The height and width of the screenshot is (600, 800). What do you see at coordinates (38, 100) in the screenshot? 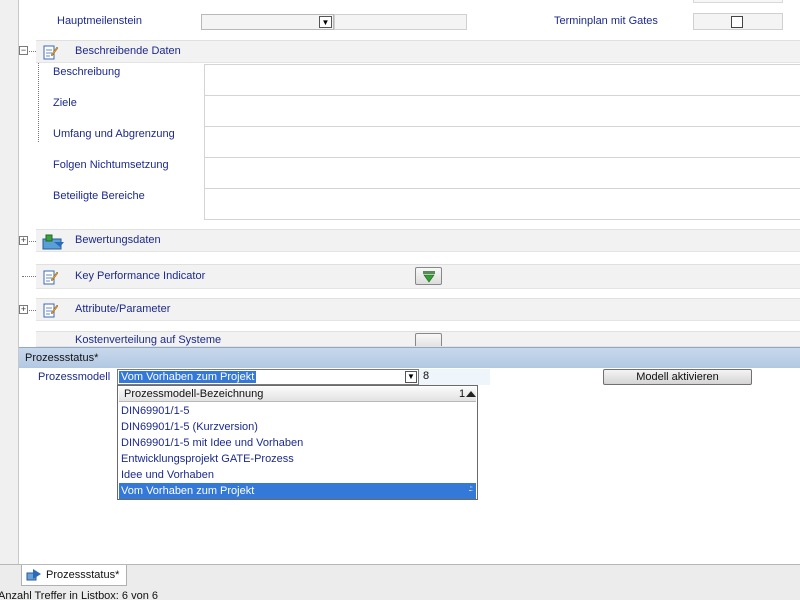
I see `tree-connector-vertical` at bounding box center [38, 100].